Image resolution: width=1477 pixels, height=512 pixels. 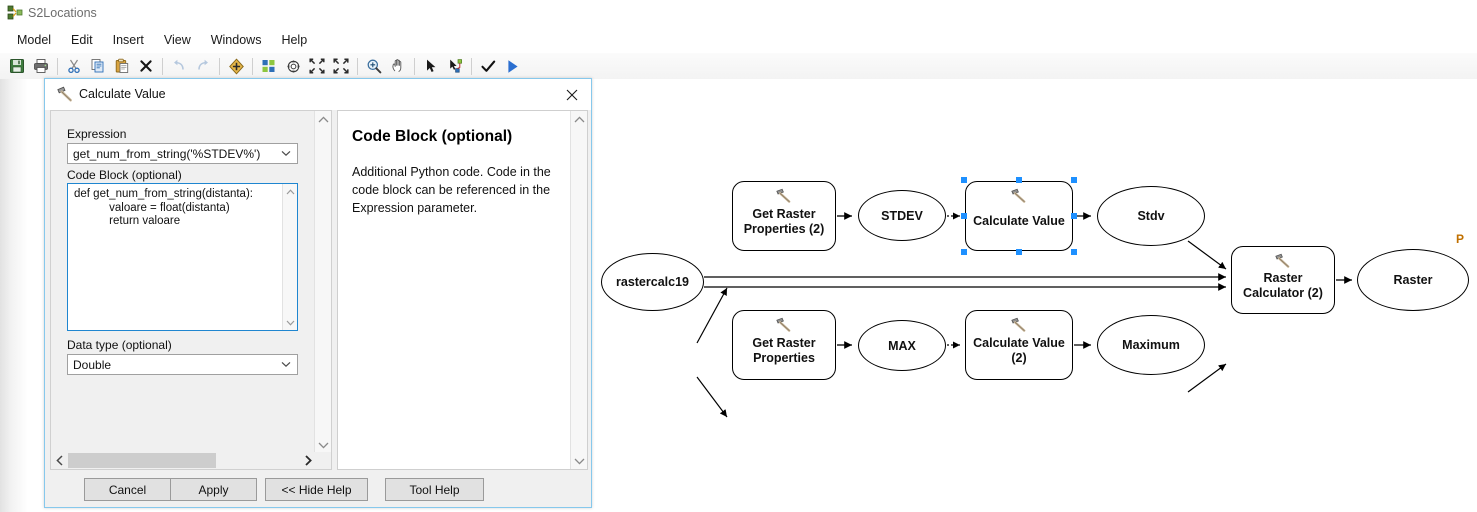 I want to click on node-label: Maximum, so click(x=1151, y=345).